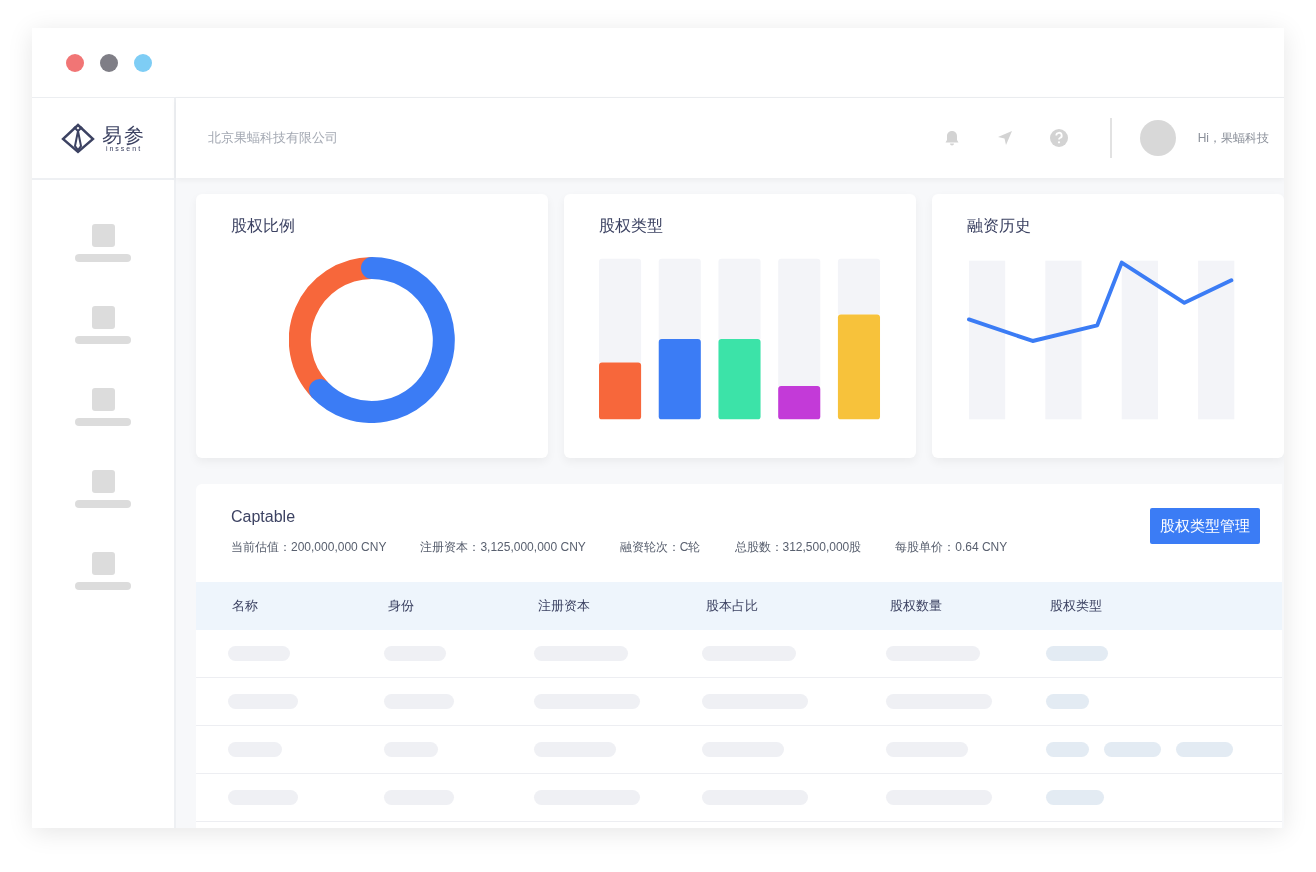 The image size is (1316, 872). I want to click on bell-icon, so click(951, 138).